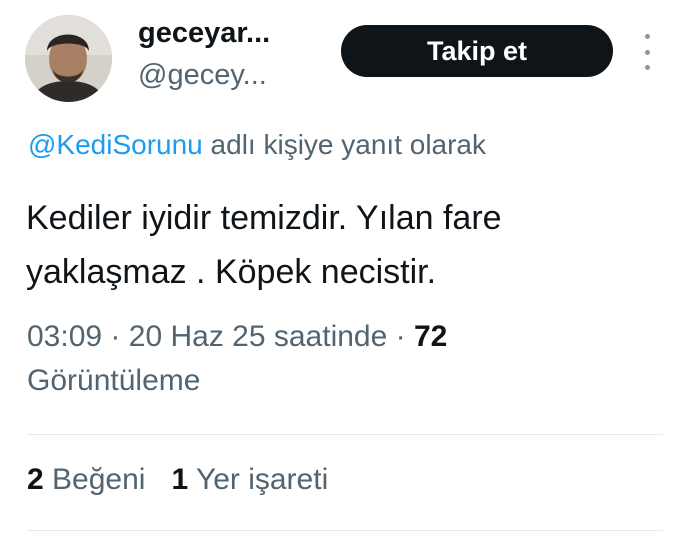  I want to click on views-count: 72, so click(430, 336).